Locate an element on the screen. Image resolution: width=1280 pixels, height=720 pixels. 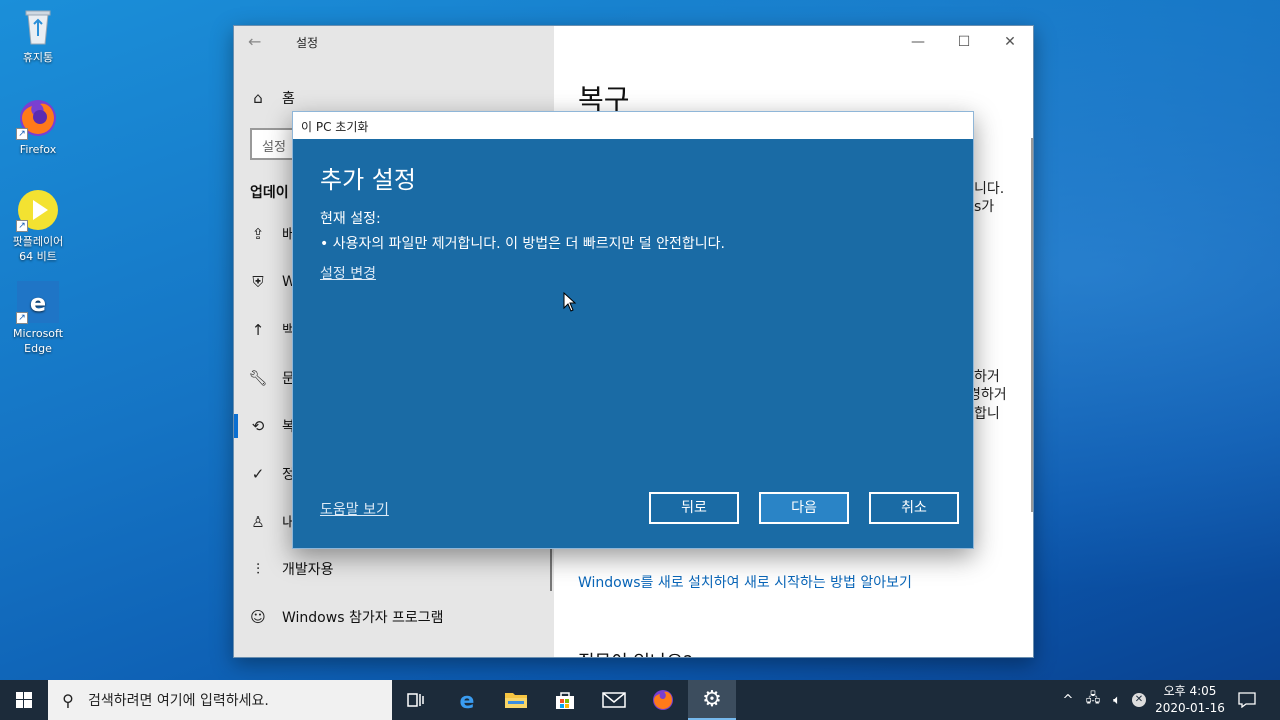
desktop-icon-label: Microsoft Edge is located at coordinates (38, 341).